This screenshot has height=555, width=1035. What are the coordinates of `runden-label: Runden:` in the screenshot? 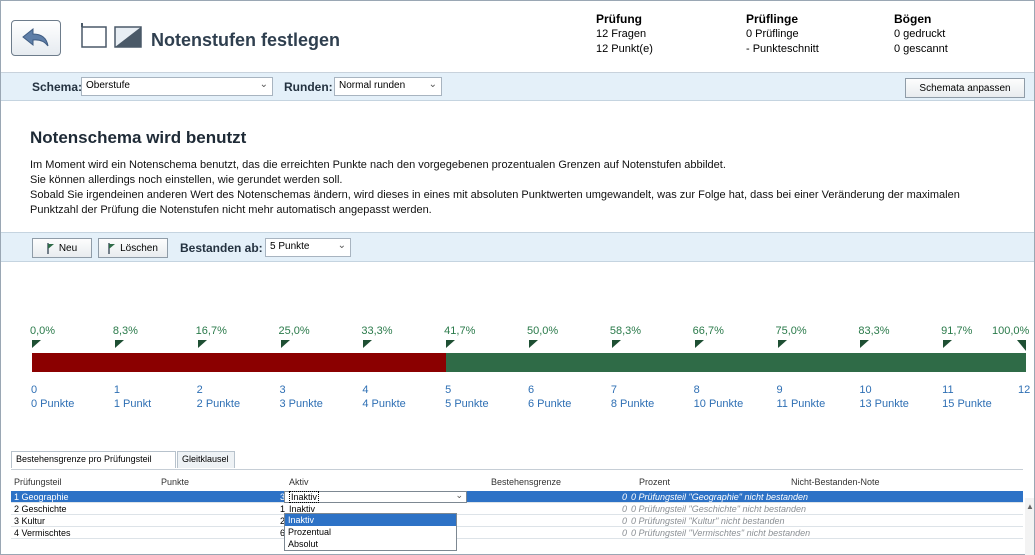 It's located at (308, 87).